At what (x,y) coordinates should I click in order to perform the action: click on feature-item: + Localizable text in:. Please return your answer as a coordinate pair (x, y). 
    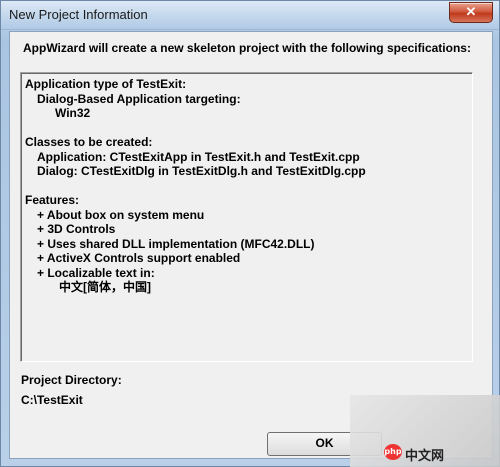
    Looking at the image, I should click on (96, 272).